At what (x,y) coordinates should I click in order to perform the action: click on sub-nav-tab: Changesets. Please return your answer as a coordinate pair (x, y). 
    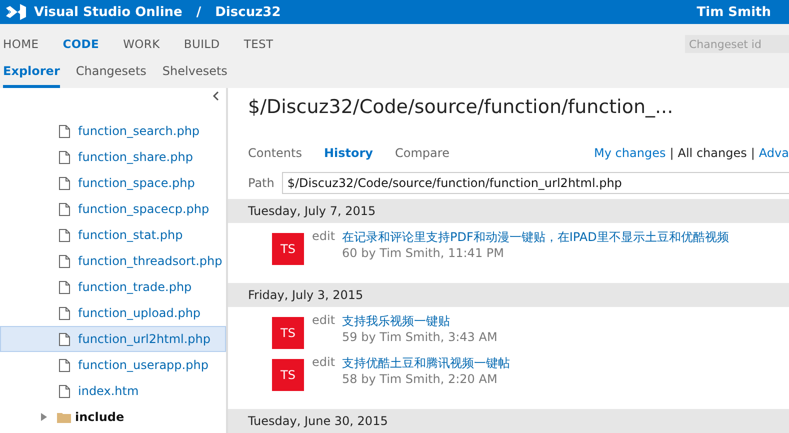
    Looking at the image, I should click on (111, 76).